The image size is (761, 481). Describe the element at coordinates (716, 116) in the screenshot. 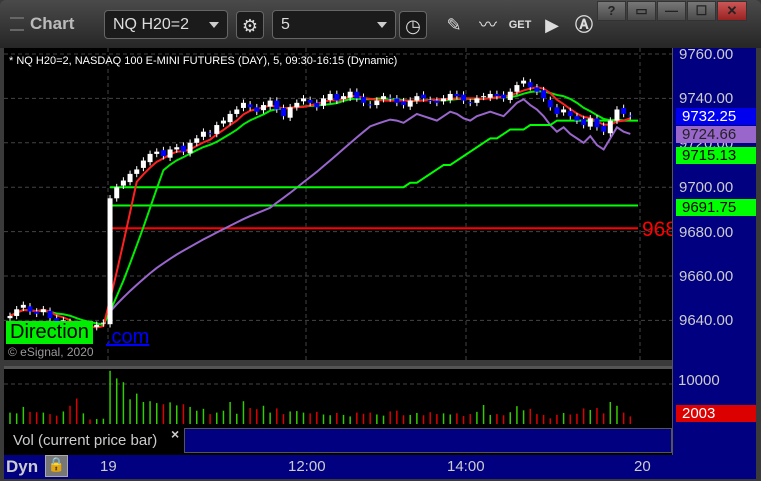

I see `last-price-tag: 9732.25` at that location.